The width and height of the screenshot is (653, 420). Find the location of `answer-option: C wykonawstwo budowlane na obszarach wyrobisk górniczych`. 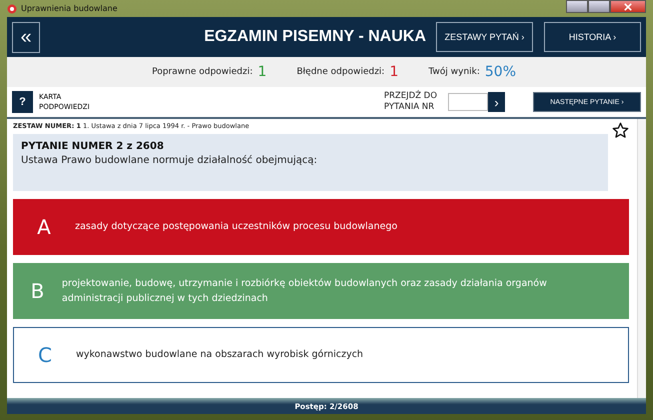

answer-option: C wykonawstwo budowlane na obszarach wyrobisk górniczych is located at coordinates (321, 355).